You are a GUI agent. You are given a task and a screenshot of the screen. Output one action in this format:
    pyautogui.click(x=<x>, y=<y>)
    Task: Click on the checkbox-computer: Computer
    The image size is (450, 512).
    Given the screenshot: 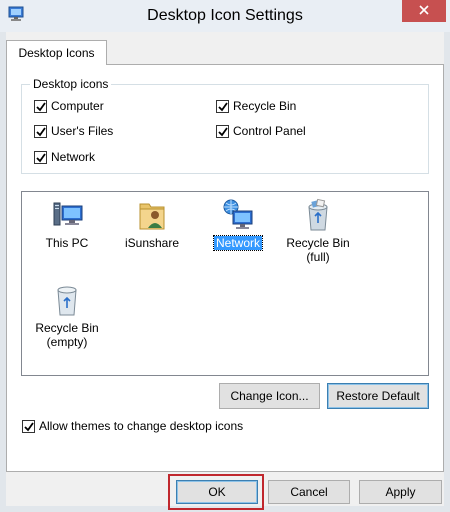 What is the action you would take?
    pyautogui.click(x=69, y=106)
    